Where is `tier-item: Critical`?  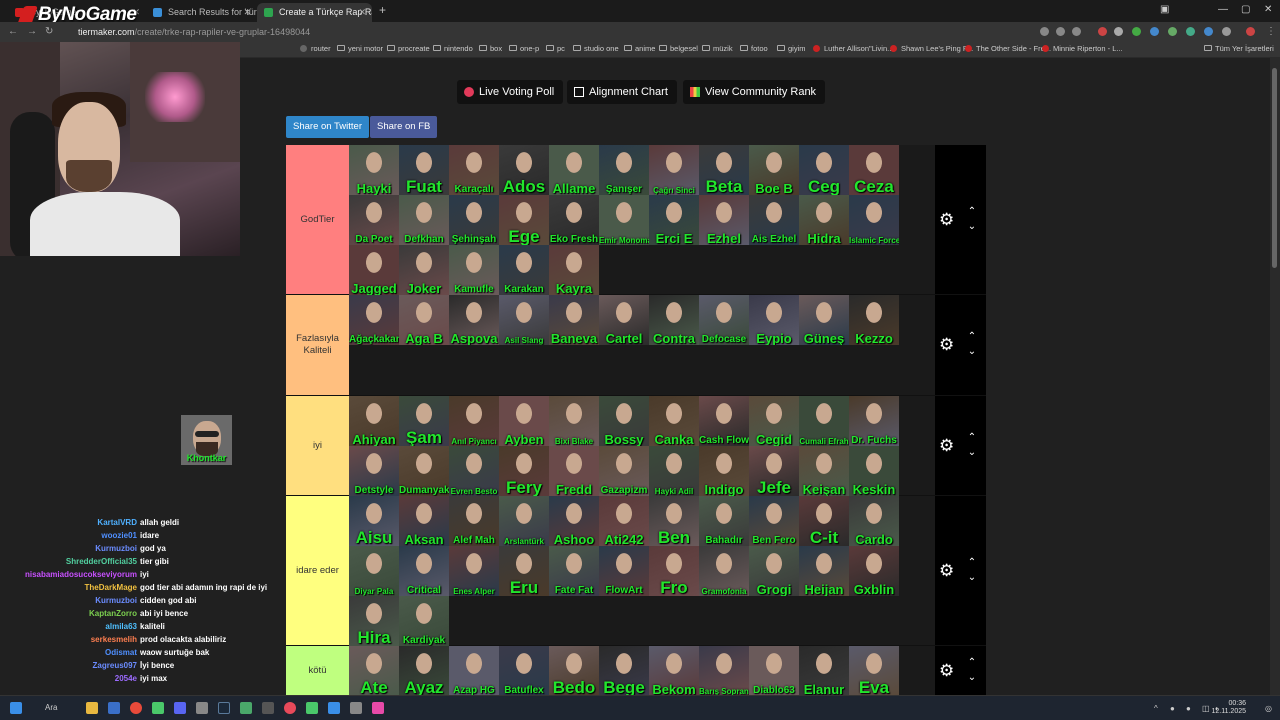
tier-item: Critical is located at coordinates (424, 571).